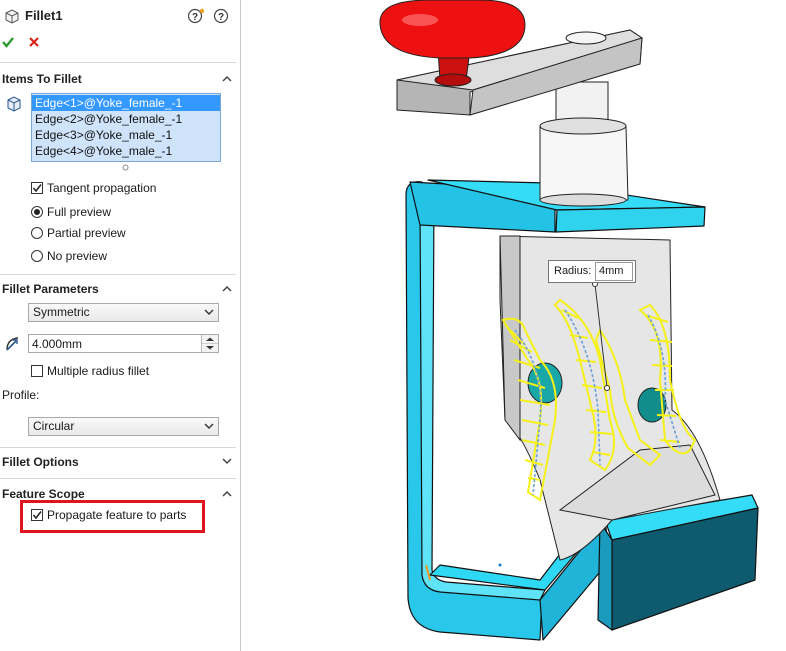  Describe the element at coordinates (57, 344) in the screenshot. I see `radius-value: 4.000mm` at that location.